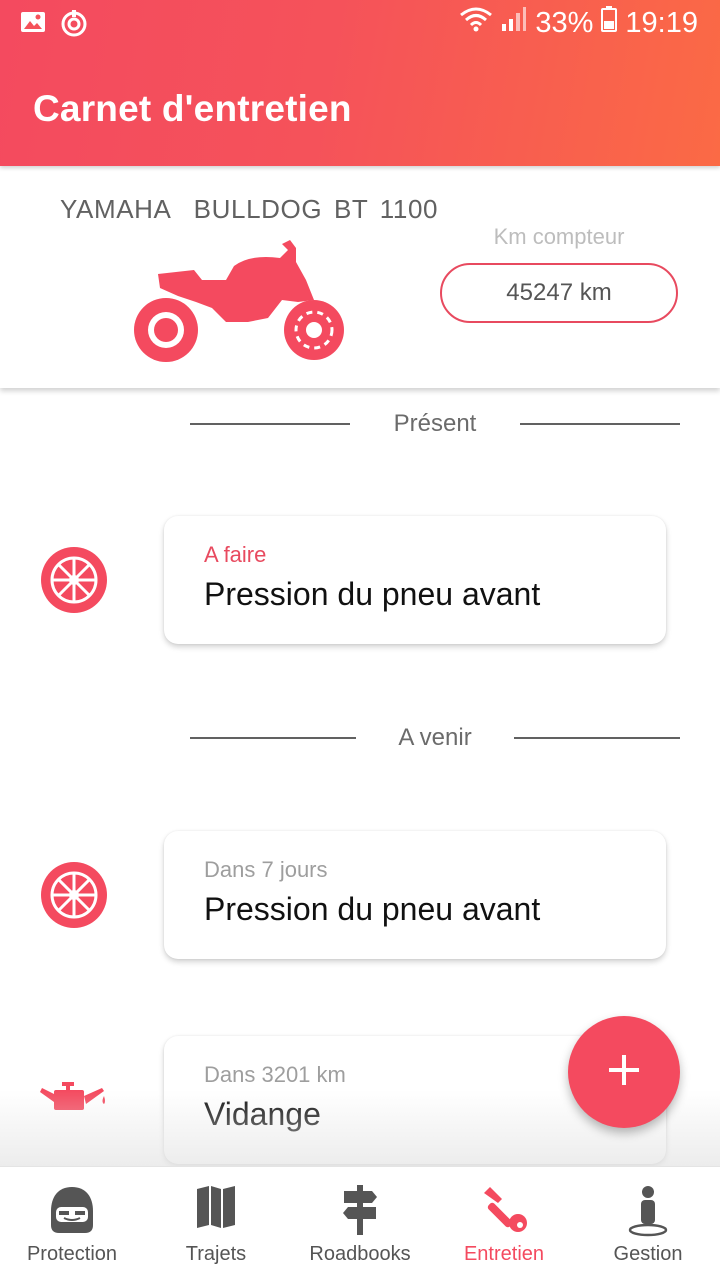  Describe the element at coordinates (72, 1212) in the screenshot. I see `helmet-icon` at that location.